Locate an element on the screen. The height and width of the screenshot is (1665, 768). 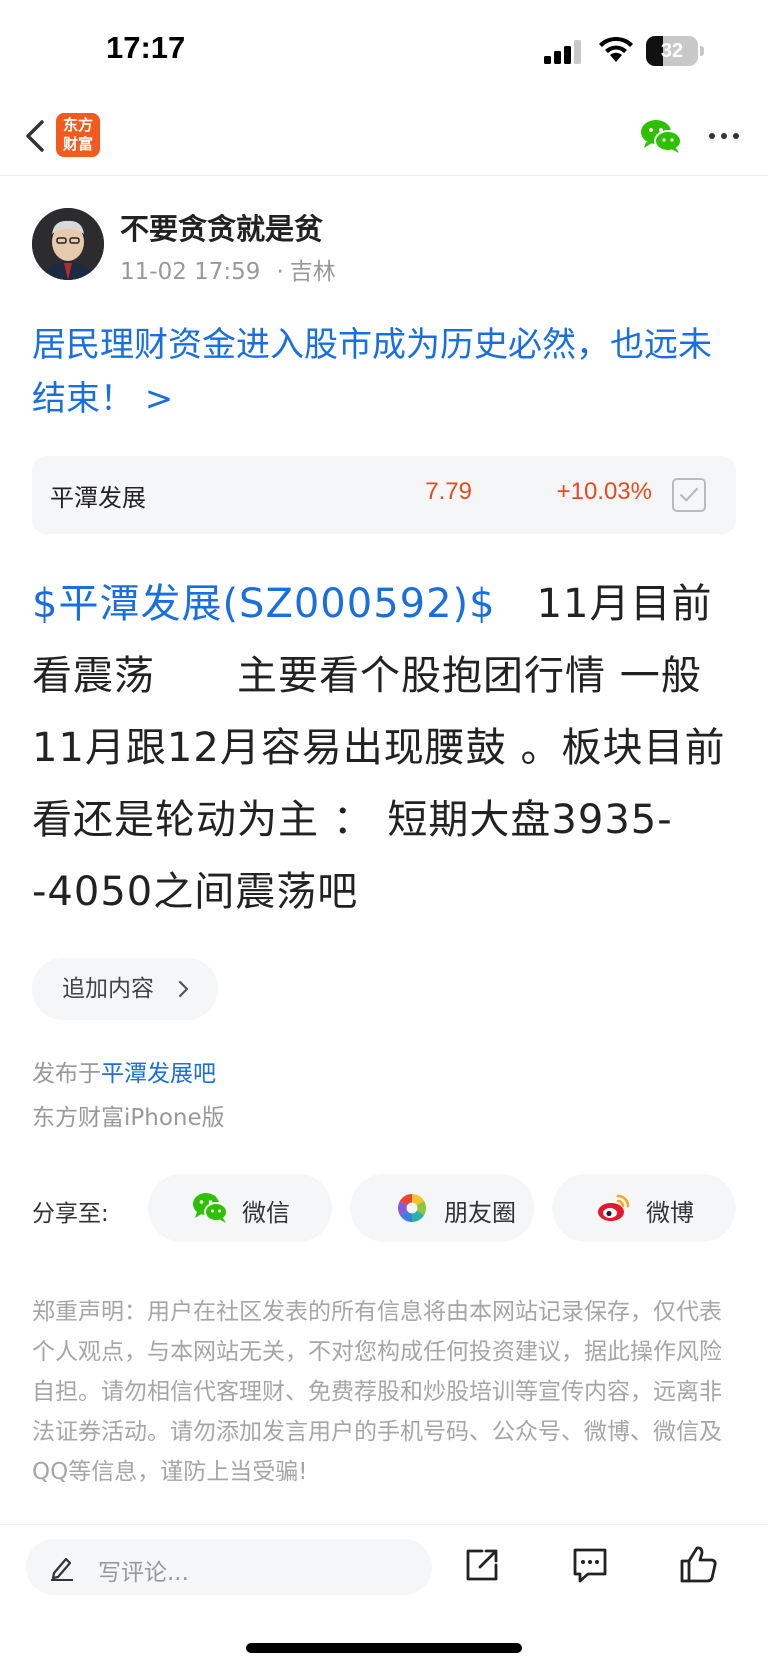
wechat-icon is located at coordinates (210, 1208).